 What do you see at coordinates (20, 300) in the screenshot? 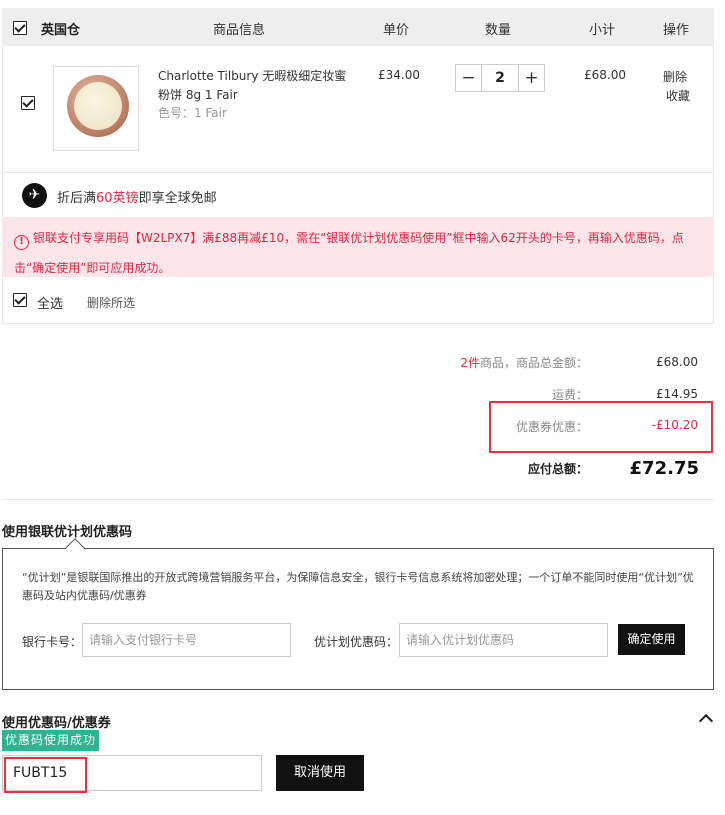
I see `select-all-checkbox` at bounding box center [20, 300].